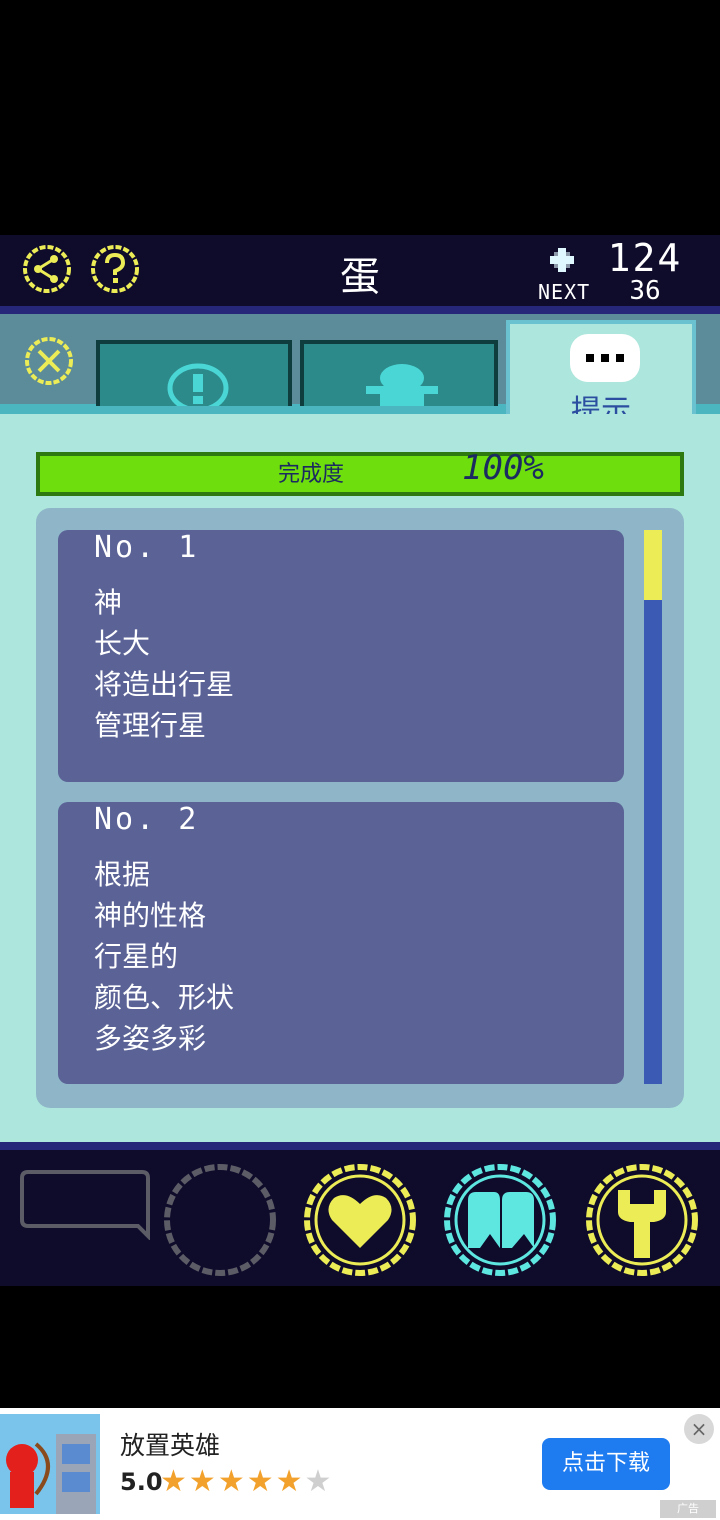 This screenshot has height=1520, width=720. What do you see at coordinates (402, 385) in the screenshot?
I see `silhouette-icon` at bounding box center [402, 385].